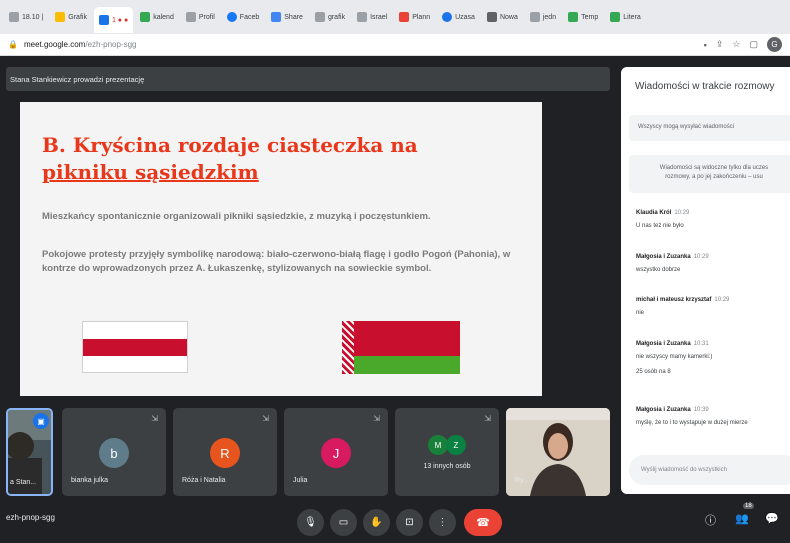 The image size is (790, 543). Describe the element at coordinates (748, 506) in the screenshot. I see `people-count-badge: 18` at that location.